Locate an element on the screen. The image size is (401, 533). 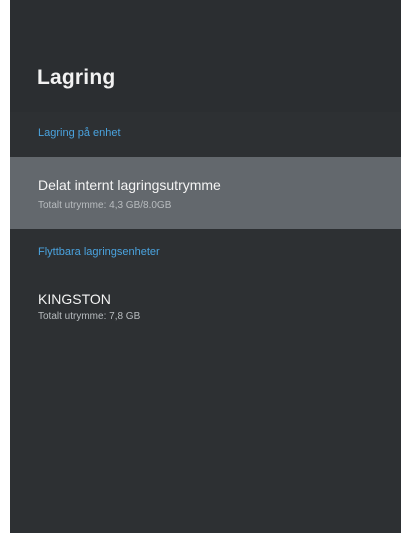
storage-item-title: KINGSTON is located at coordinates (74, 299).